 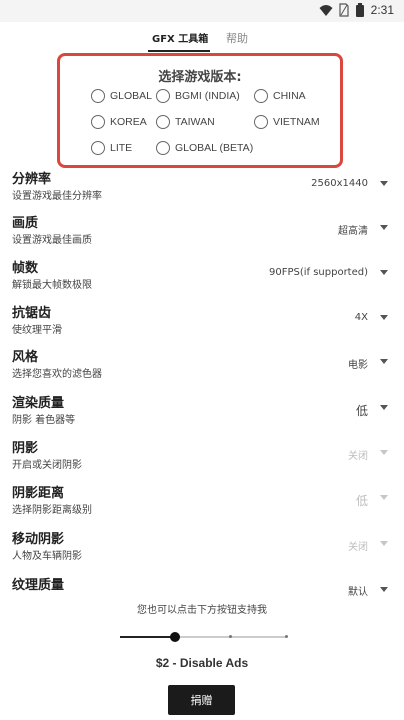 What do you see at coordinates (202, 663) in the screenshot?
I see `price-label: $2 - Disable Ads` at bounding box center [202, 663].